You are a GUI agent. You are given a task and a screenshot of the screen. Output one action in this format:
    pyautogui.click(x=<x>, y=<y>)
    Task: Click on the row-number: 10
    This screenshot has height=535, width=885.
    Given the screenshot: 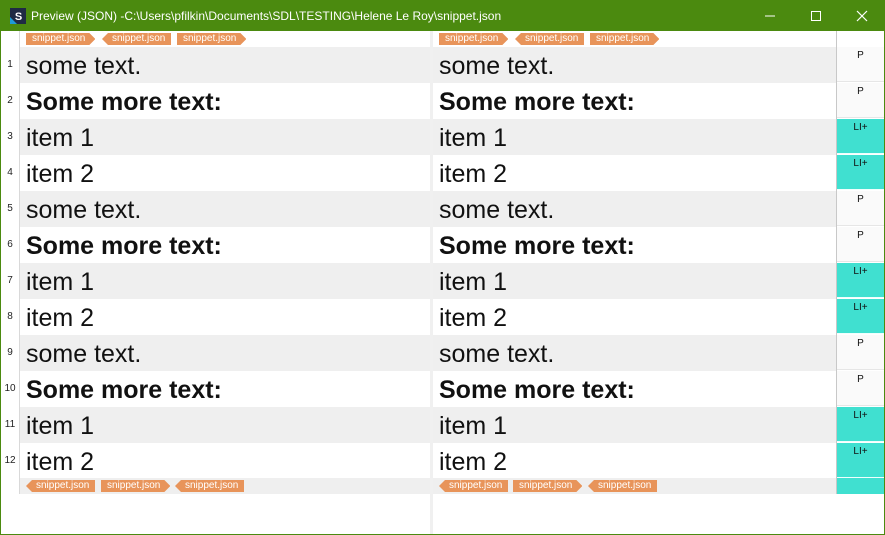 What is the action you would take?
    pyautogui.click(x=10, y=389)
    